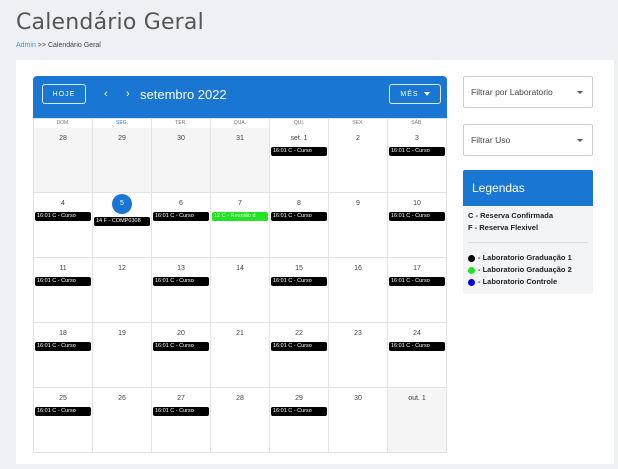 The width and height of the screenshot is (618, 469). Describe the element at coordinates (122, 221) in the screenshot. I see `calendar-event: 14 F - COMP0308` at that location.